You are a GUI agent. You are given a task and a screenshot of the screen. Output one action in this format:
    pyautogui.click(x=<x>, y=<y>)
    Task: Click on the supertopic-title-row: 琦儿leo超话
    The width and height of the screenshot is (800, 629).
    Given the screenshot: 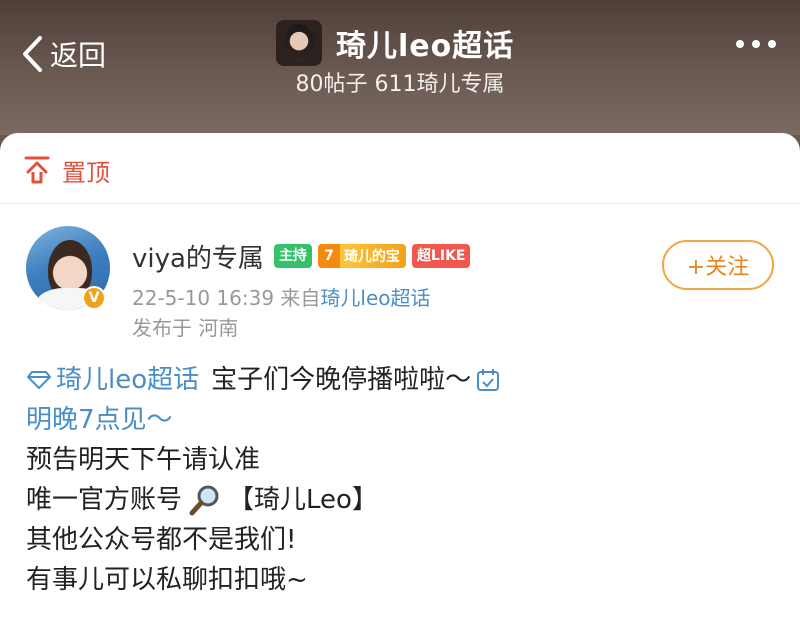 What is the action you would take?
    pyautogui.click(x=395, y=43)
    